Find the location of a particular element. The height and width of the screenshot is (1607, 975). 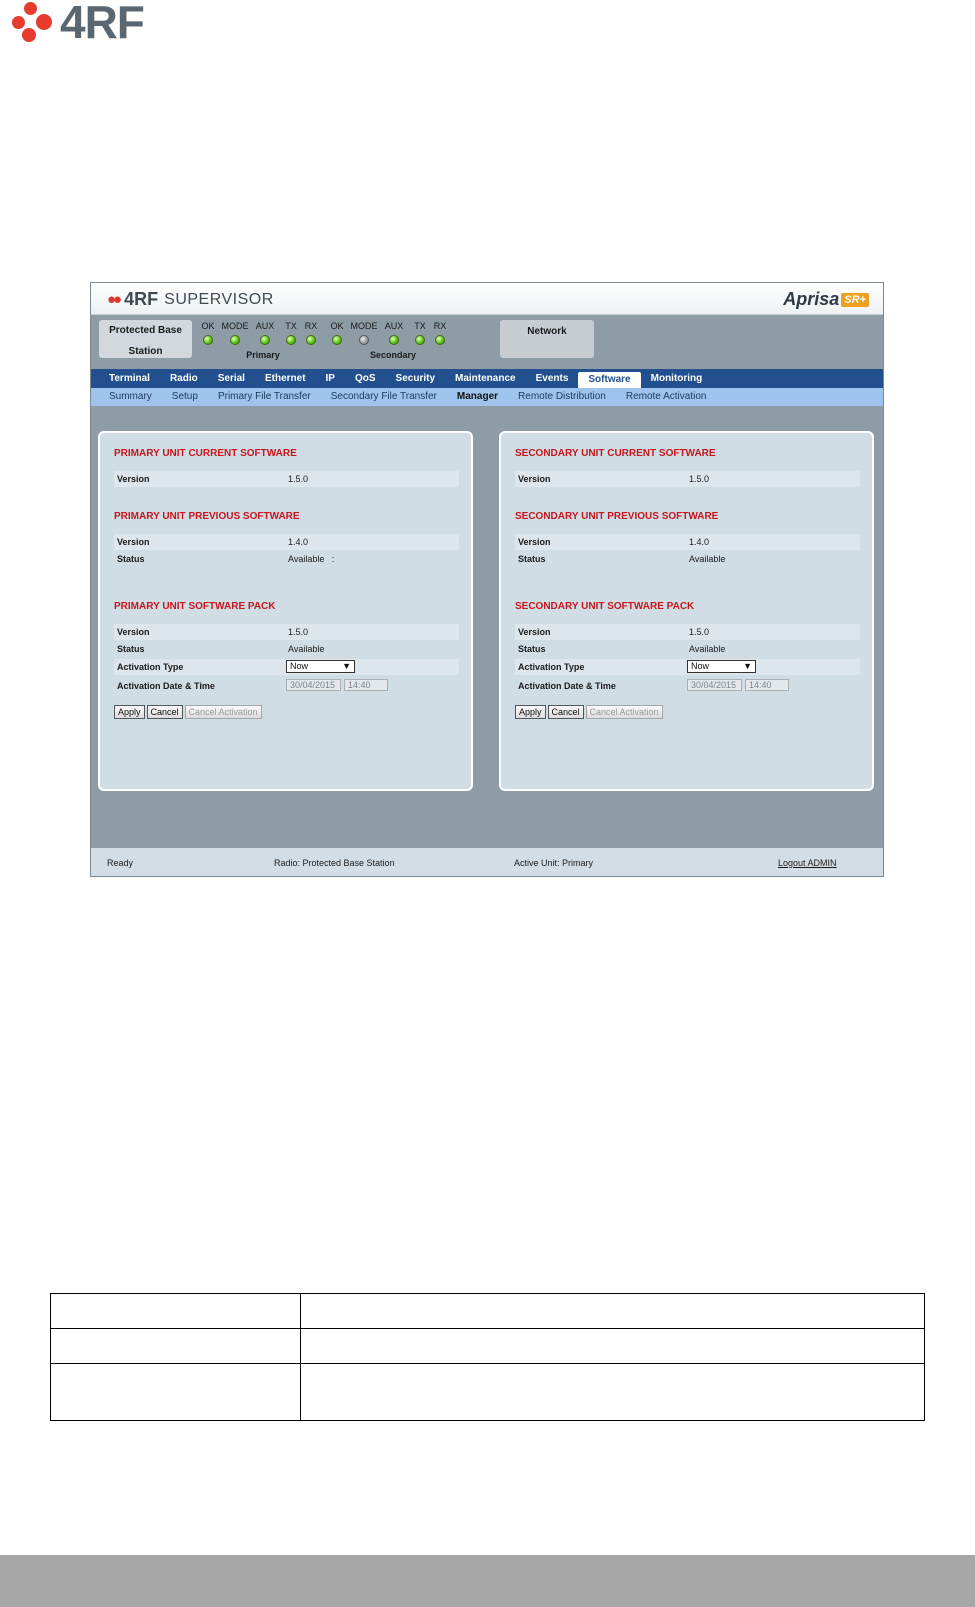

primary-previous-title: PRIMARY UNIT PREVIOUS SOFTWARE is located at coordinates (207, 516).